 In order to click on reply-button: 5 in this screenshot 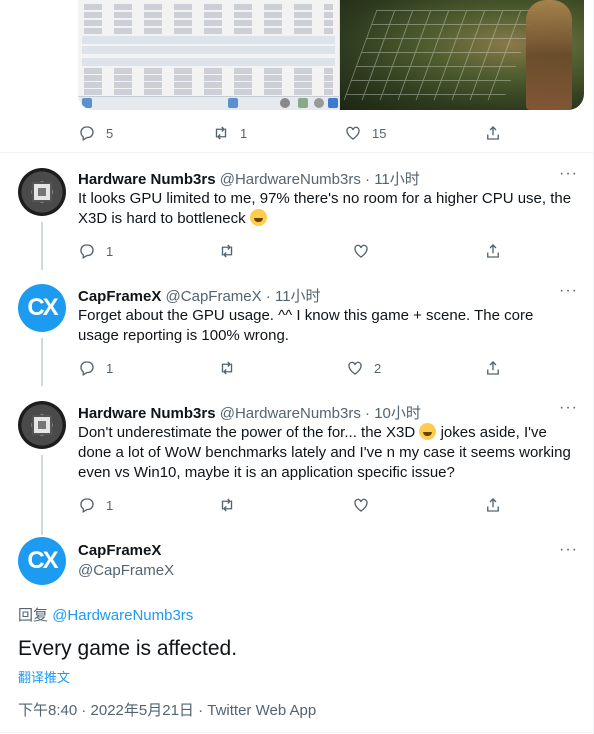, I will do `click(95, 133)`.